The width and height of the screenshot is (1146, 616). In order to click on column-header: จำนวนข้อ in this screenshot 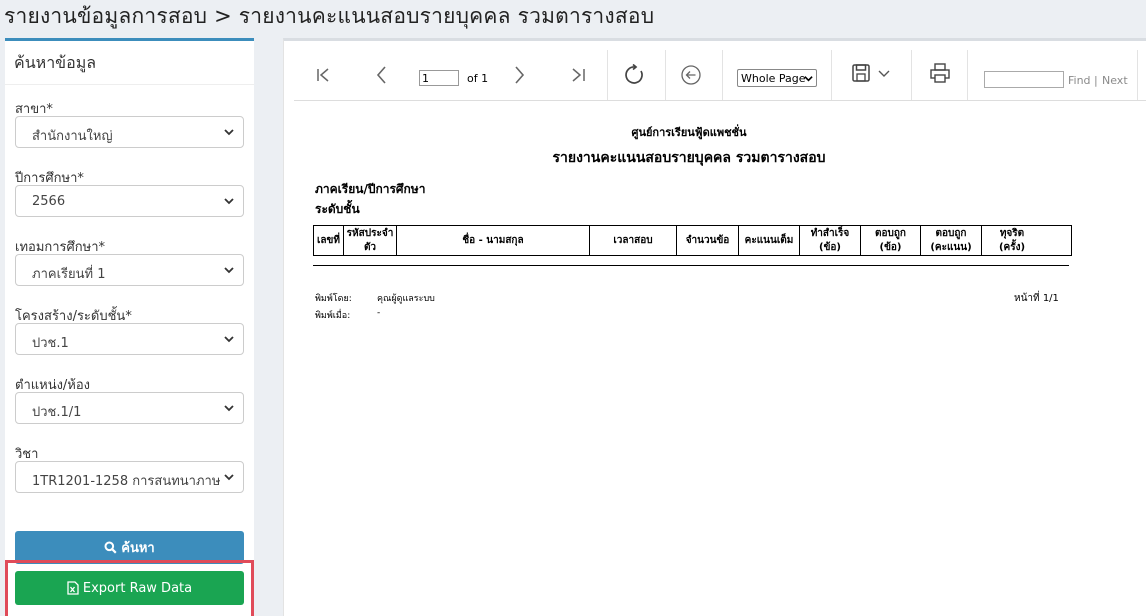, I will do `click(708, 240)`.